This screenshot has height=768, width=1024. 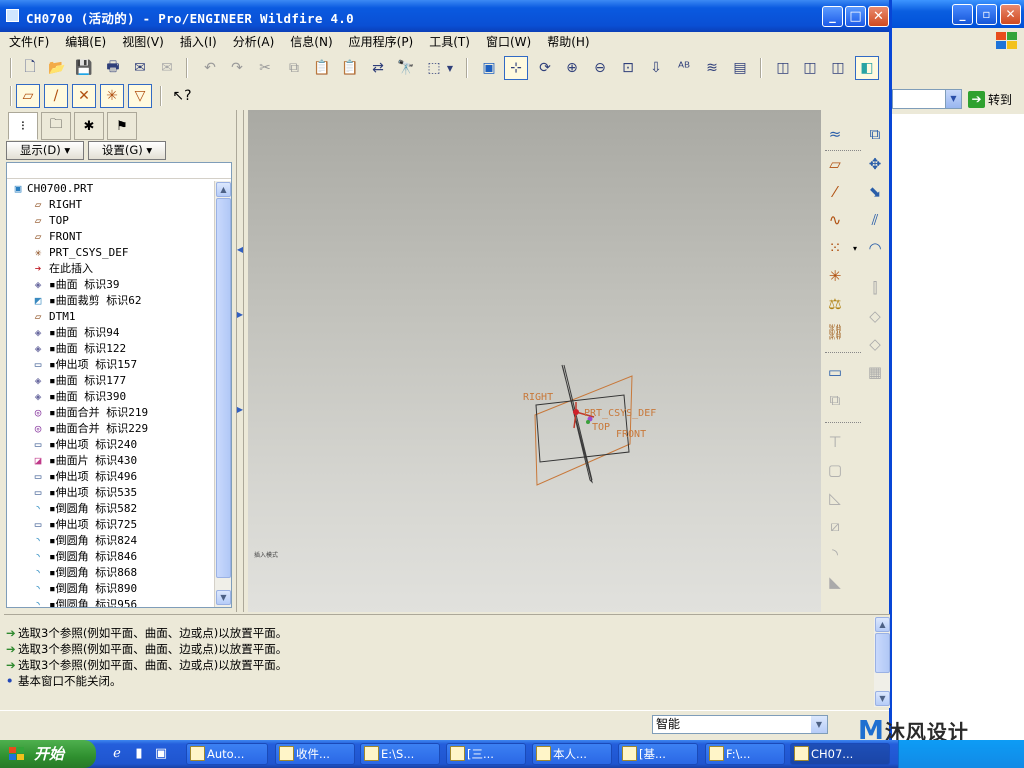 What do you see at coordinates (882, 653) in the screenshot?
I see `scroll-thumb` at bounding box center [882, 653].